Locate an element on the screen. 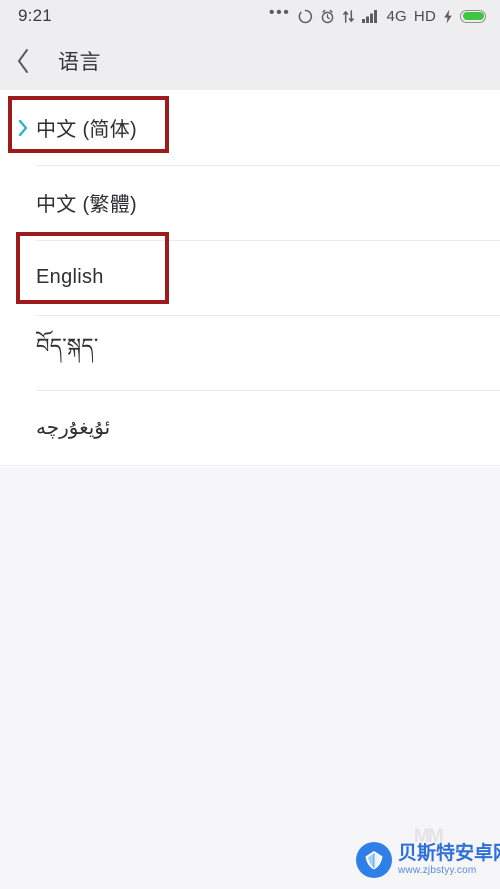  volte-hd-label: HD is located at coordinates (424, 16).